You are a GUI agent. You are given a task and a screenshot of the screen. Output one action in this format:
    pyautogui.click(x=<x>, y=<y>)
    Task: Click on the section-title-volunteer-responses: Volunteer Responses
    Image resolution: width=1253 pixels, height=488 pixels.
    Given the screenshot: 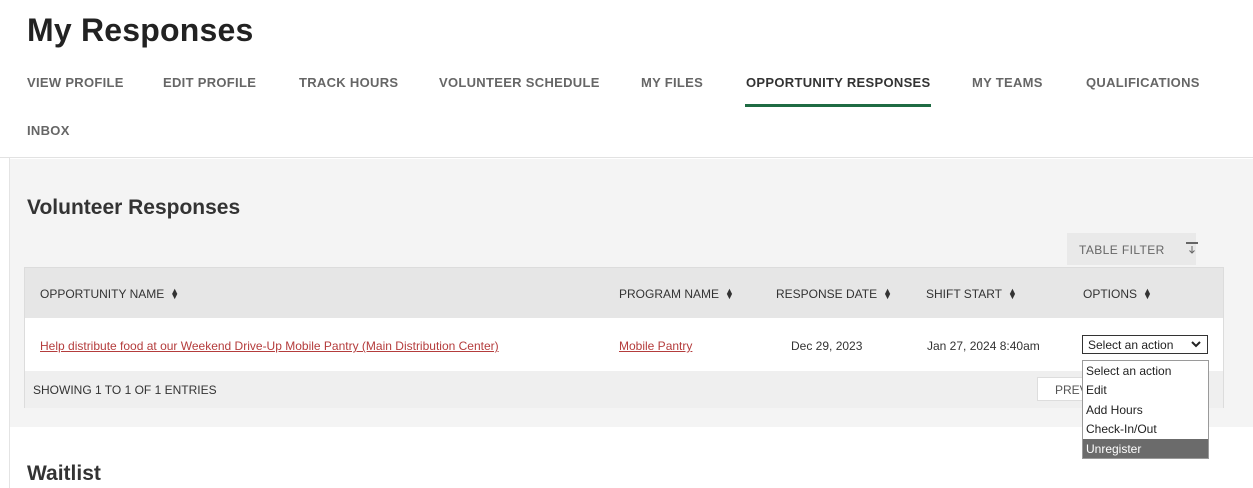 What is the action you would take?
    pyautogui.click(x=134, y=207)
    